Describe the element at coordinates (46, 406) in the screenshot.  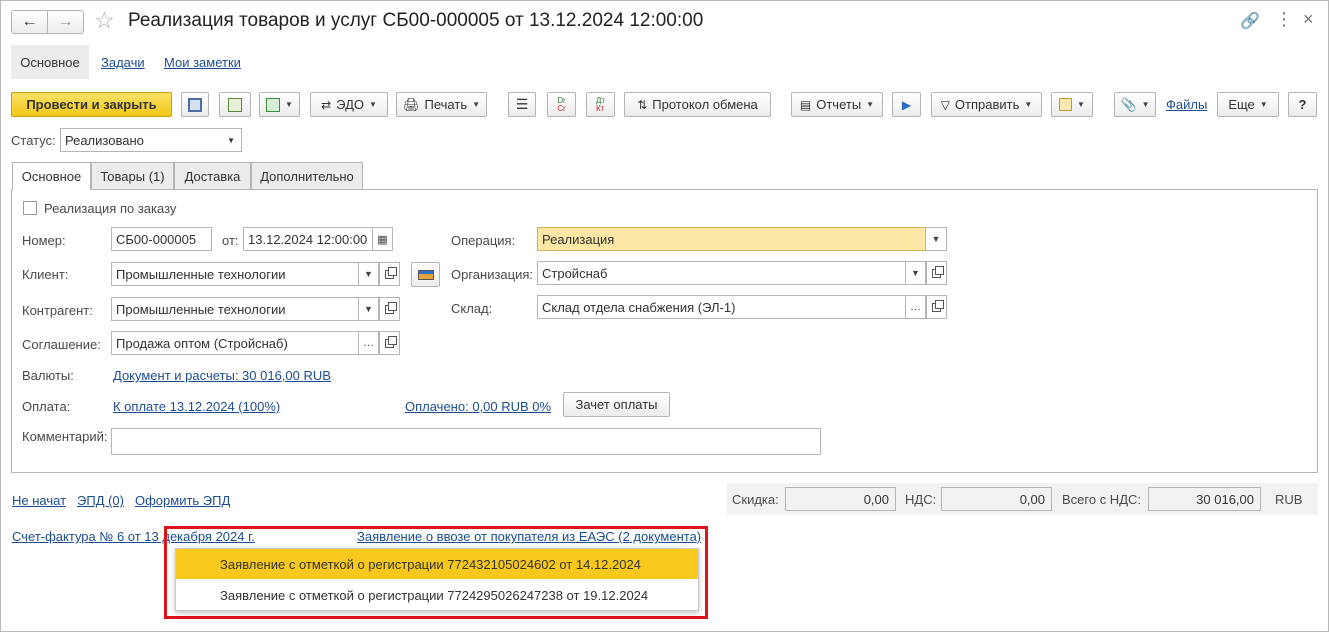
I see `payment-label: Оплата:` at that location.